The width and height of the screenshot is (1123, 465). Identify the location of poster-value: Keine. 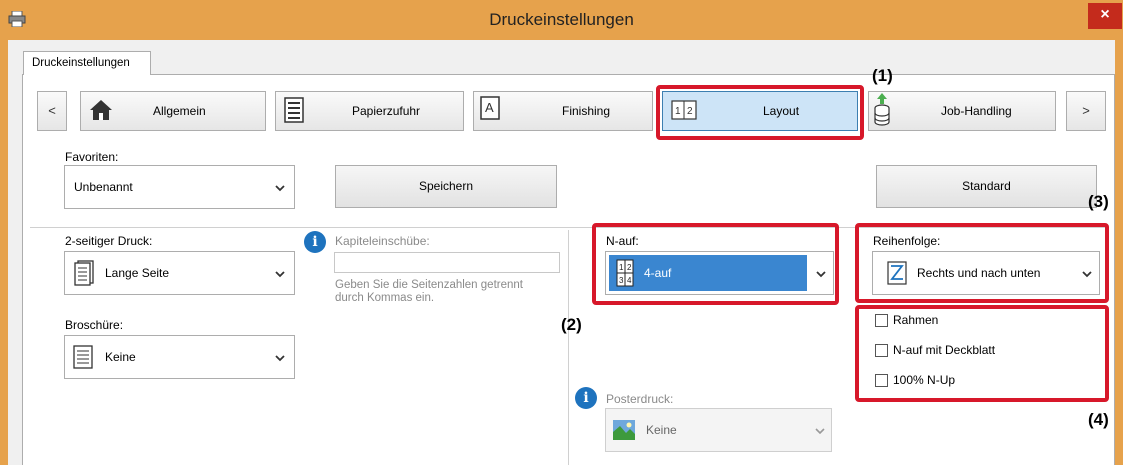
(661, 430).